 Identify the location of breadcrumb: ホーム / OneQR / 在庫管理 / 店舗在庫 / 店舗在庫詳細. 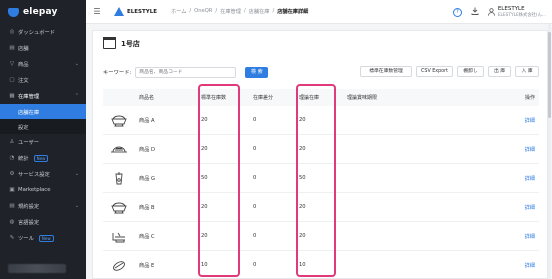
(239, 11).